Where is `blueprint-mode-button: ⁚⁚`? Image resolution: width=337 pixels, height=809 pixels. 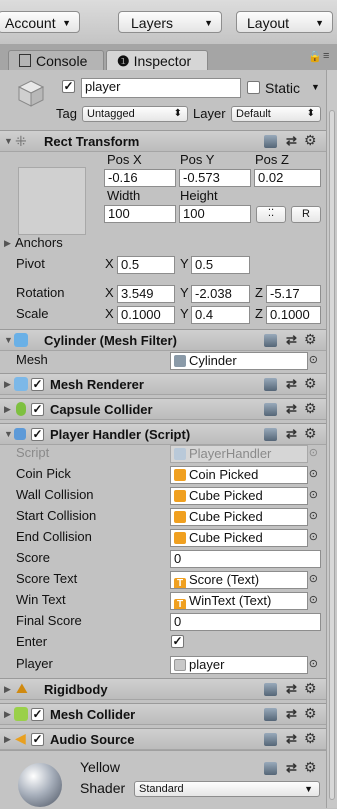
blueprint-mode-button: ⁚⁚ is located at coordinates (271, 214).